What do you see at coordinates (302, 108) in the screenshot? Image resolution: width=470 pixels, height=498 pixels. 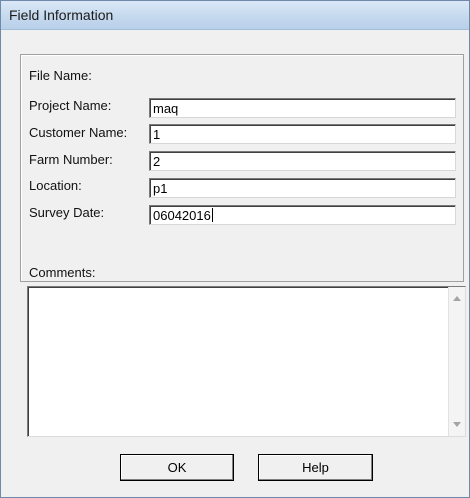 I see `project-name-field: maq` at bounding box center [302, 108].